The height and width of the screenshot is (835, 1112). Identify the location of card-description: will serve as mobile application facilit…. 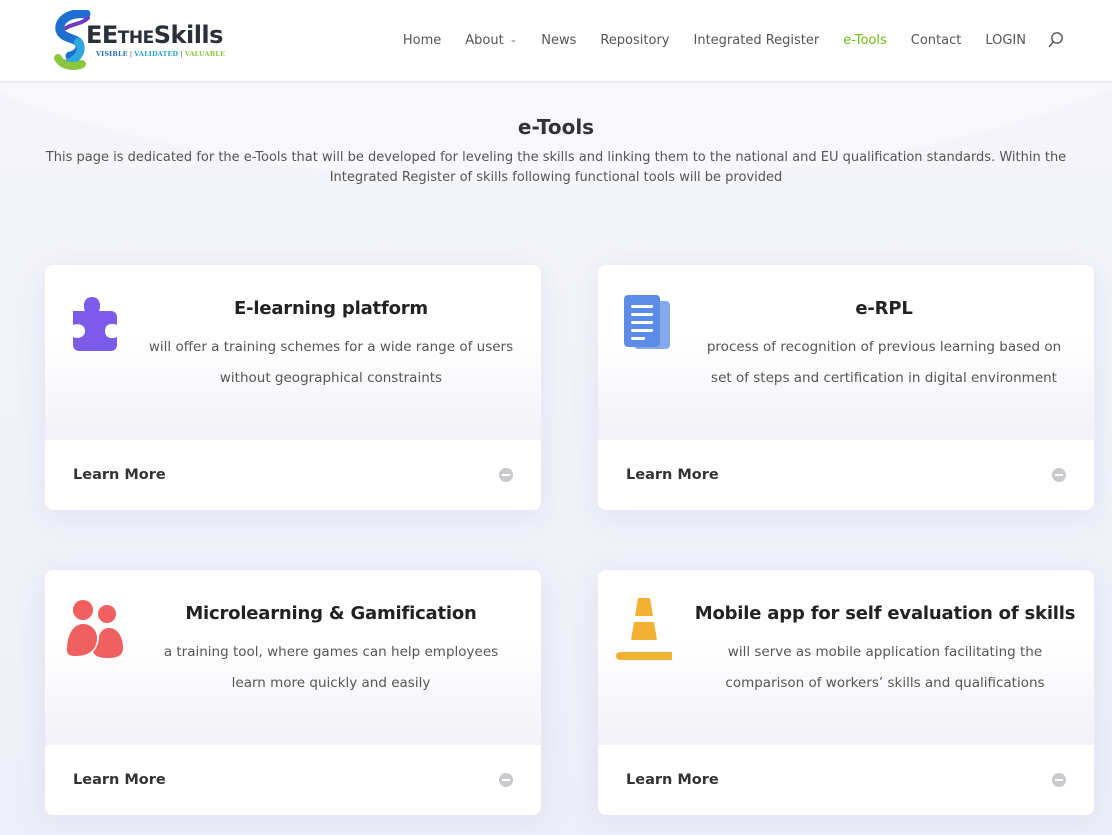
(885, 667).